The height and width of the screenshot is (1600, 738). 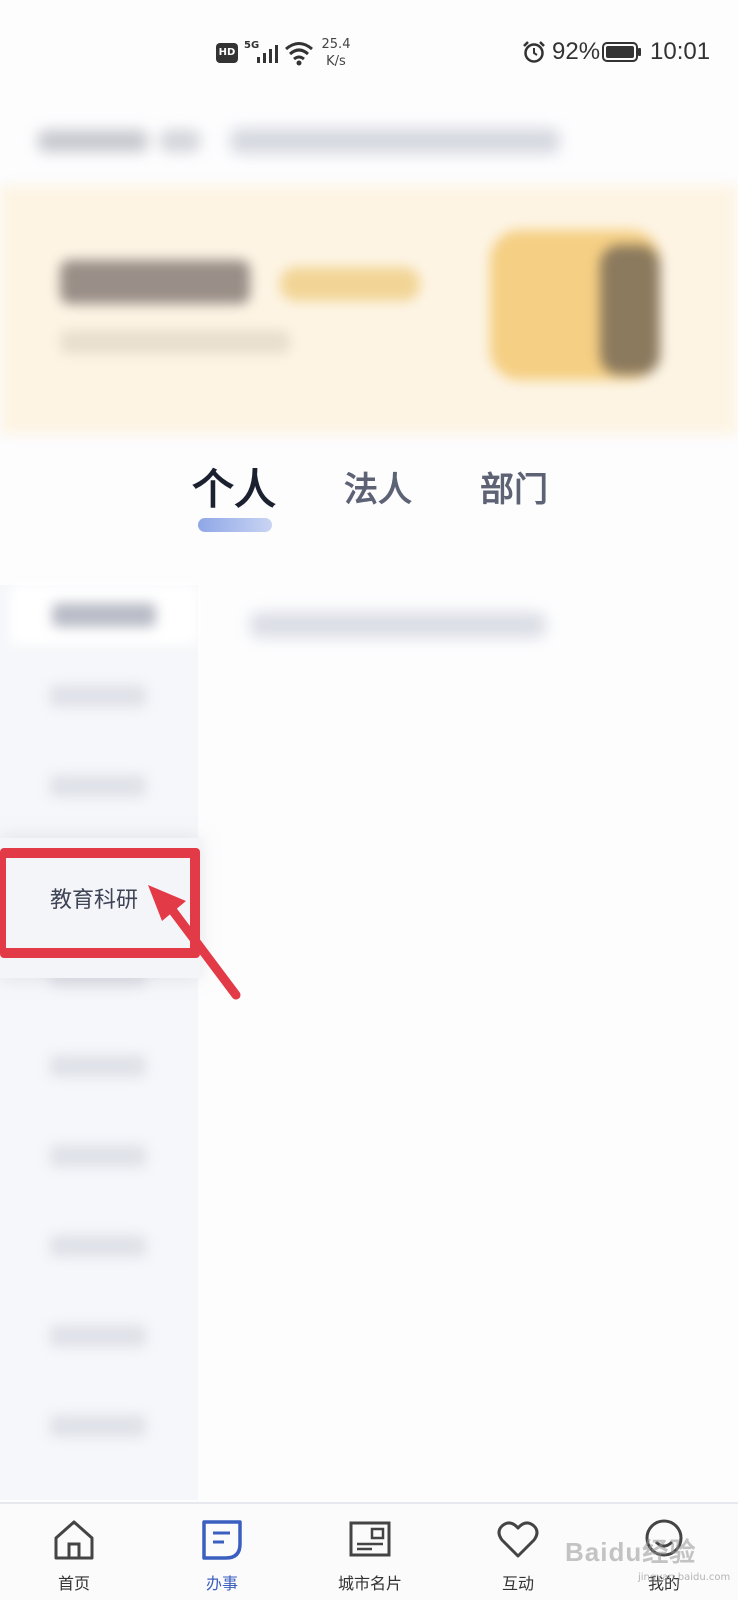 What do you see at coordinates (630, 310) in the screenshot?
I see `banner-figure-blur` at bounding box center [630, 310].